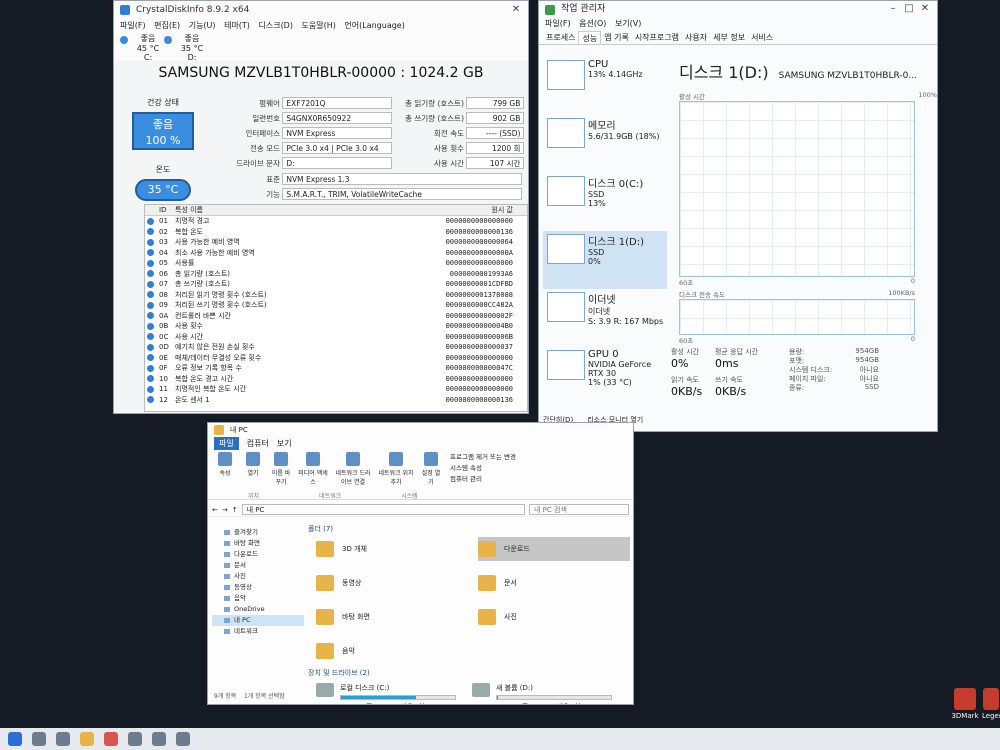  Describe the element at coordinates (696, 37) in the screenshot. I see `tab-4: 사용자` at that location.